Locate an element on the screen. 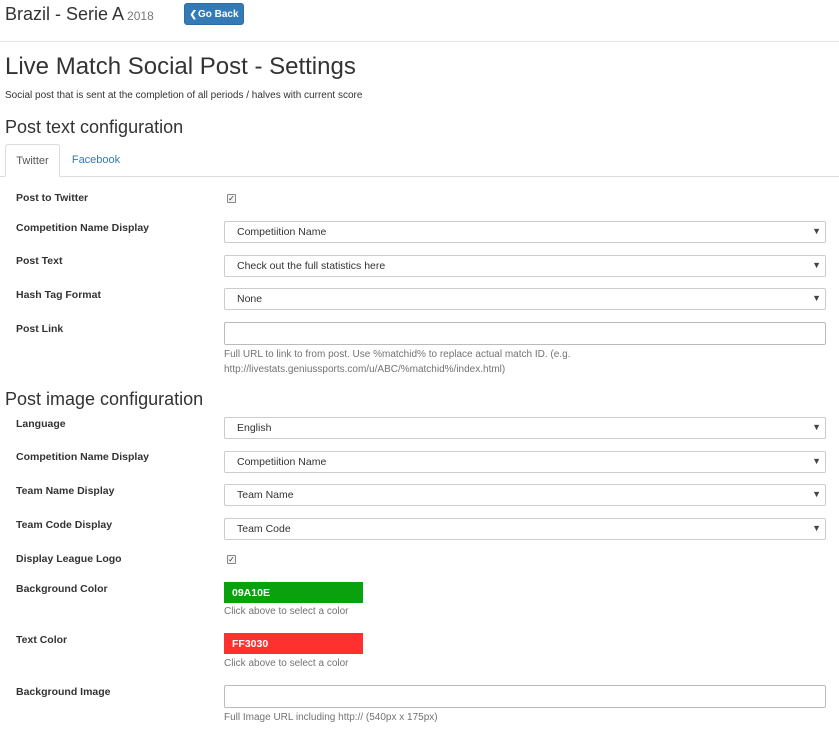 This screenshot has width=839, height=729. competition-title: Brazil - Serie A 2018 is located at coordinates (79, 14).